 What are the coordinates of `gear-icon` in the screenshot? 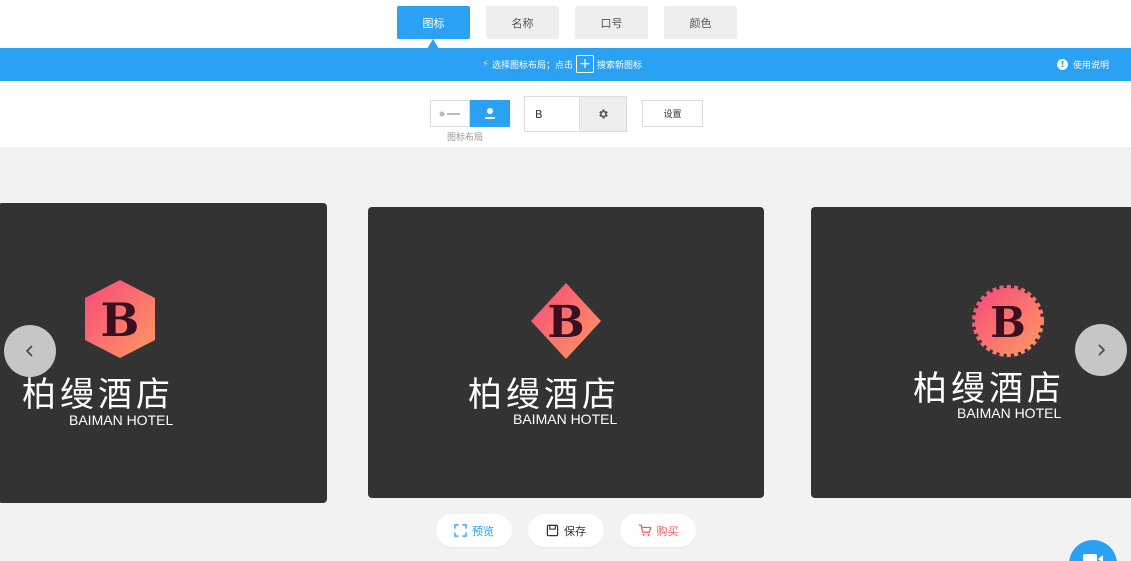 It's located at (603, 114).